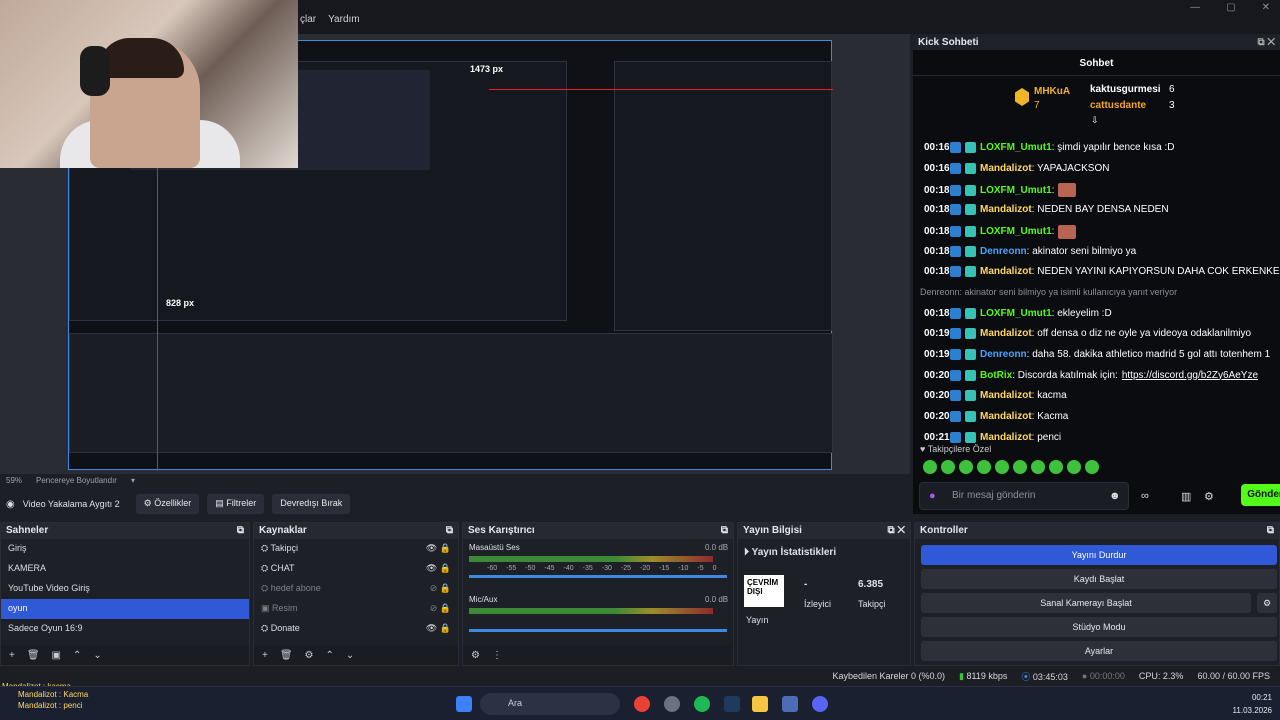 The width and height of the screenshot is (1280, 720). I want to click on steam-icon, so click(732, 704).